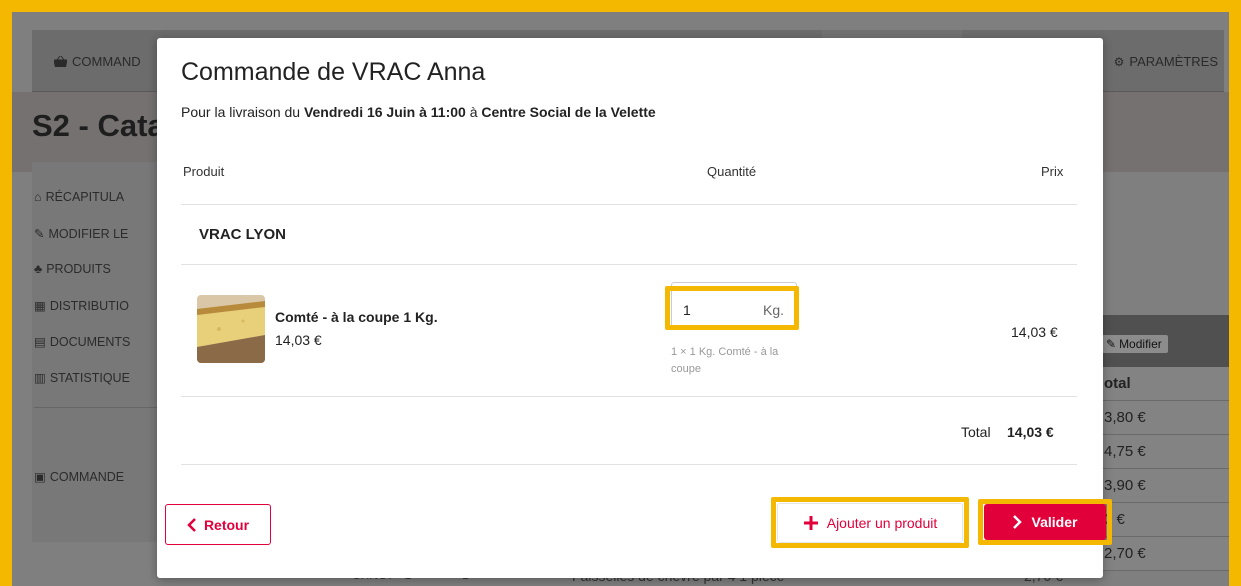  I want to click on quantity-highlight, so click(732, 308).